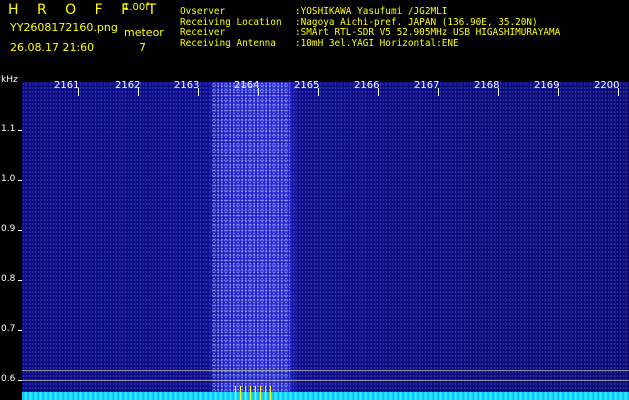  What do you see at coordinates (144, 32) in the screenshot?
I see `mode-label: meteor` at bounding box center [144, 32].